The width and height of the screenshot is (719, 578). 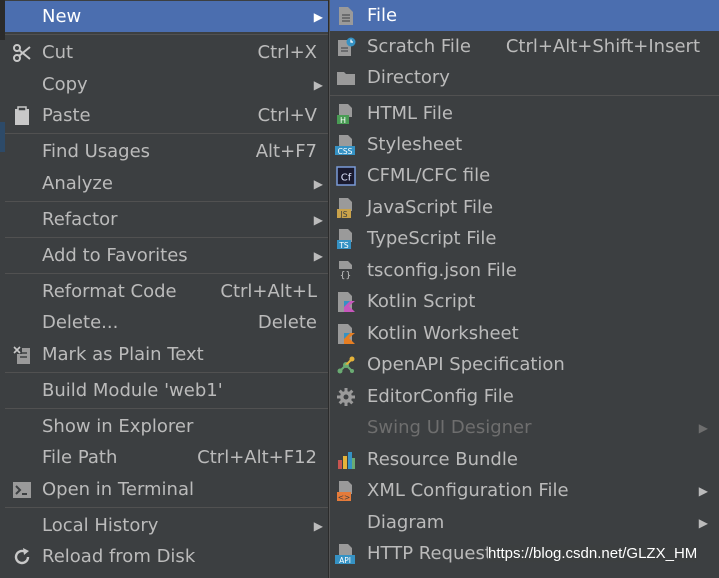 I want to click on scissors-icon, so click(x=22, y=53).